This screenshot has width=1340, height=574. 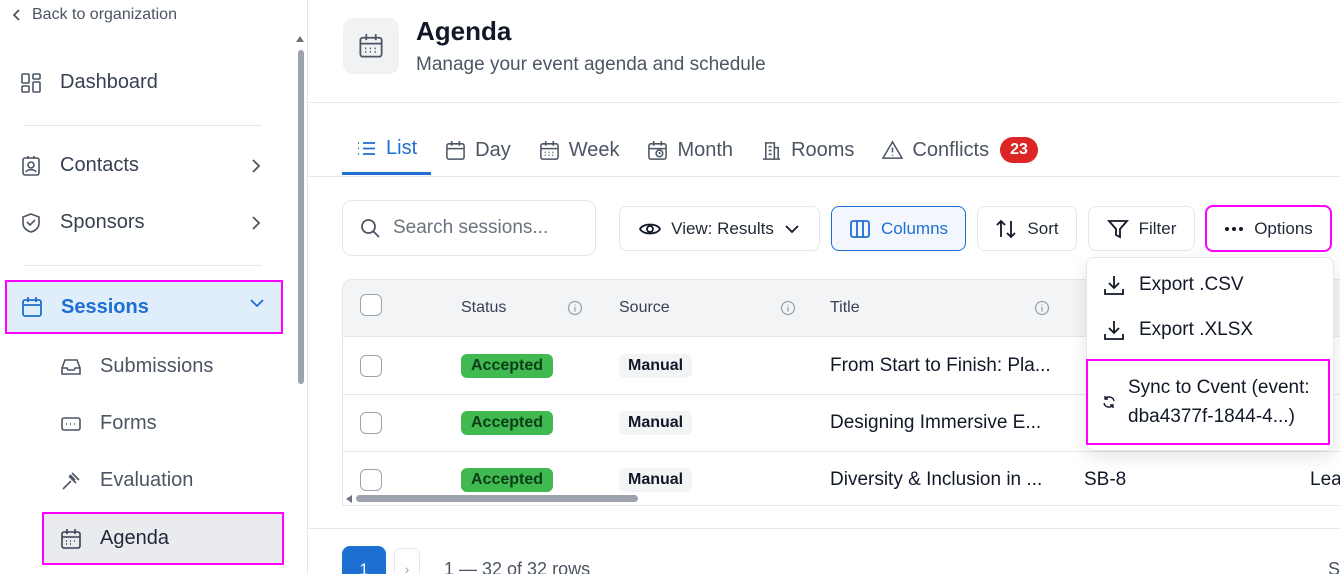 I want to click on sidebar-item-label: Forms, so click(x=128, y=423).